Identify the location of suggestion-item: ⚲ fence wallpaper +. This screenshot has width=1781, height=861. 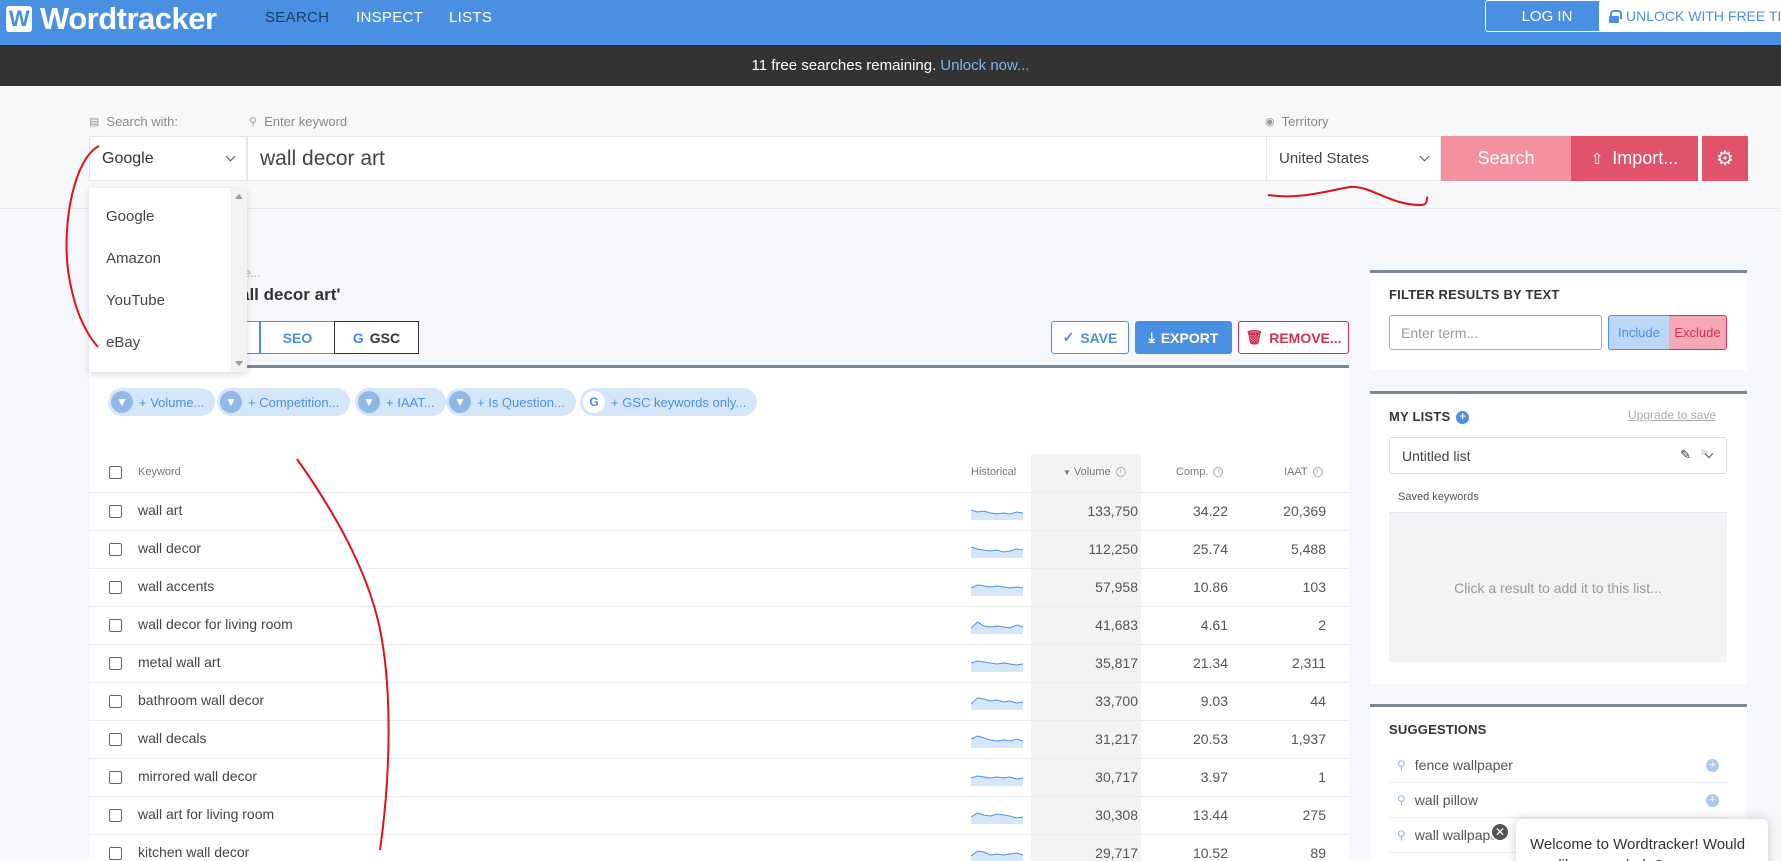
(1558, 765).